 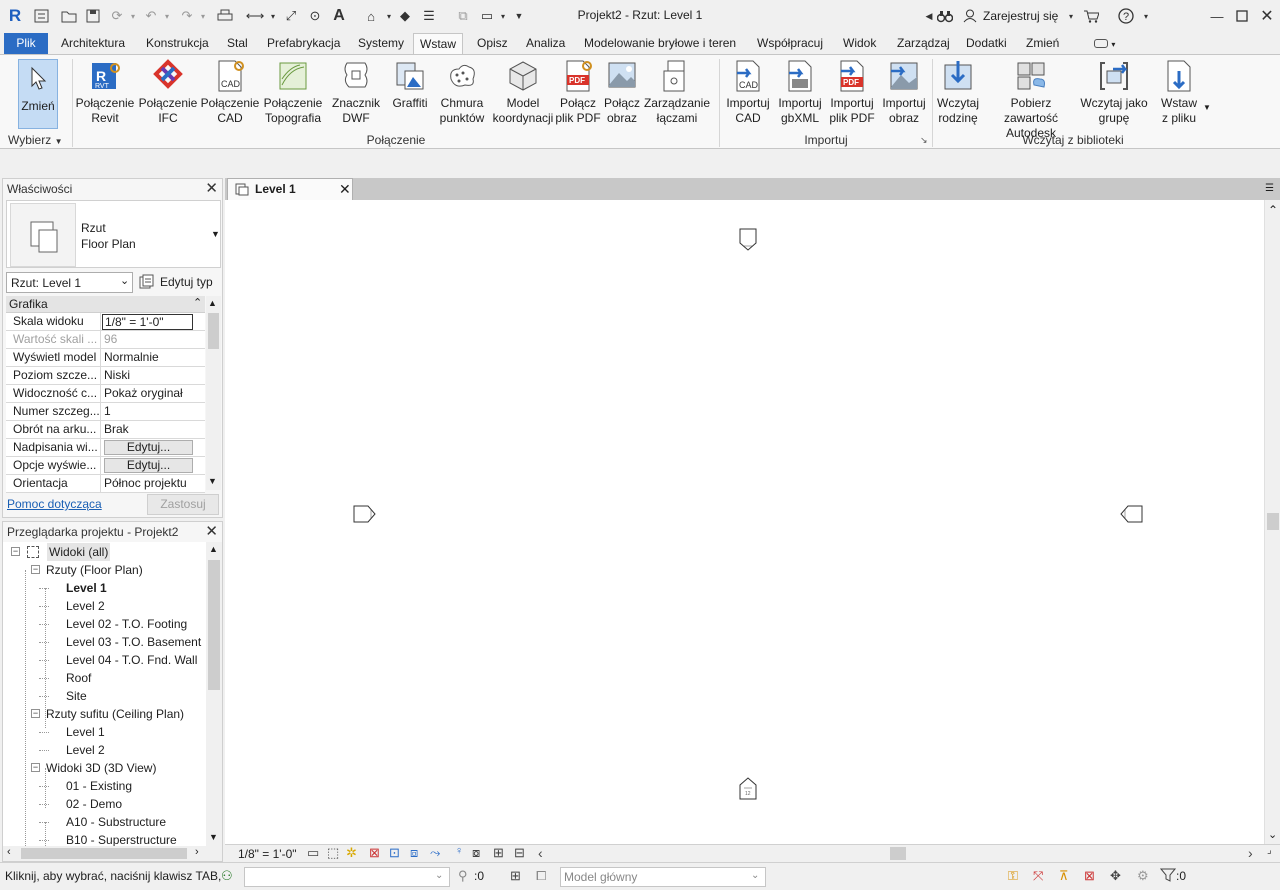 What do you see at coordinates (313, 853) in the screenshot?
I see `detail-level-icon: ▭` at bounding box center [313, 853].